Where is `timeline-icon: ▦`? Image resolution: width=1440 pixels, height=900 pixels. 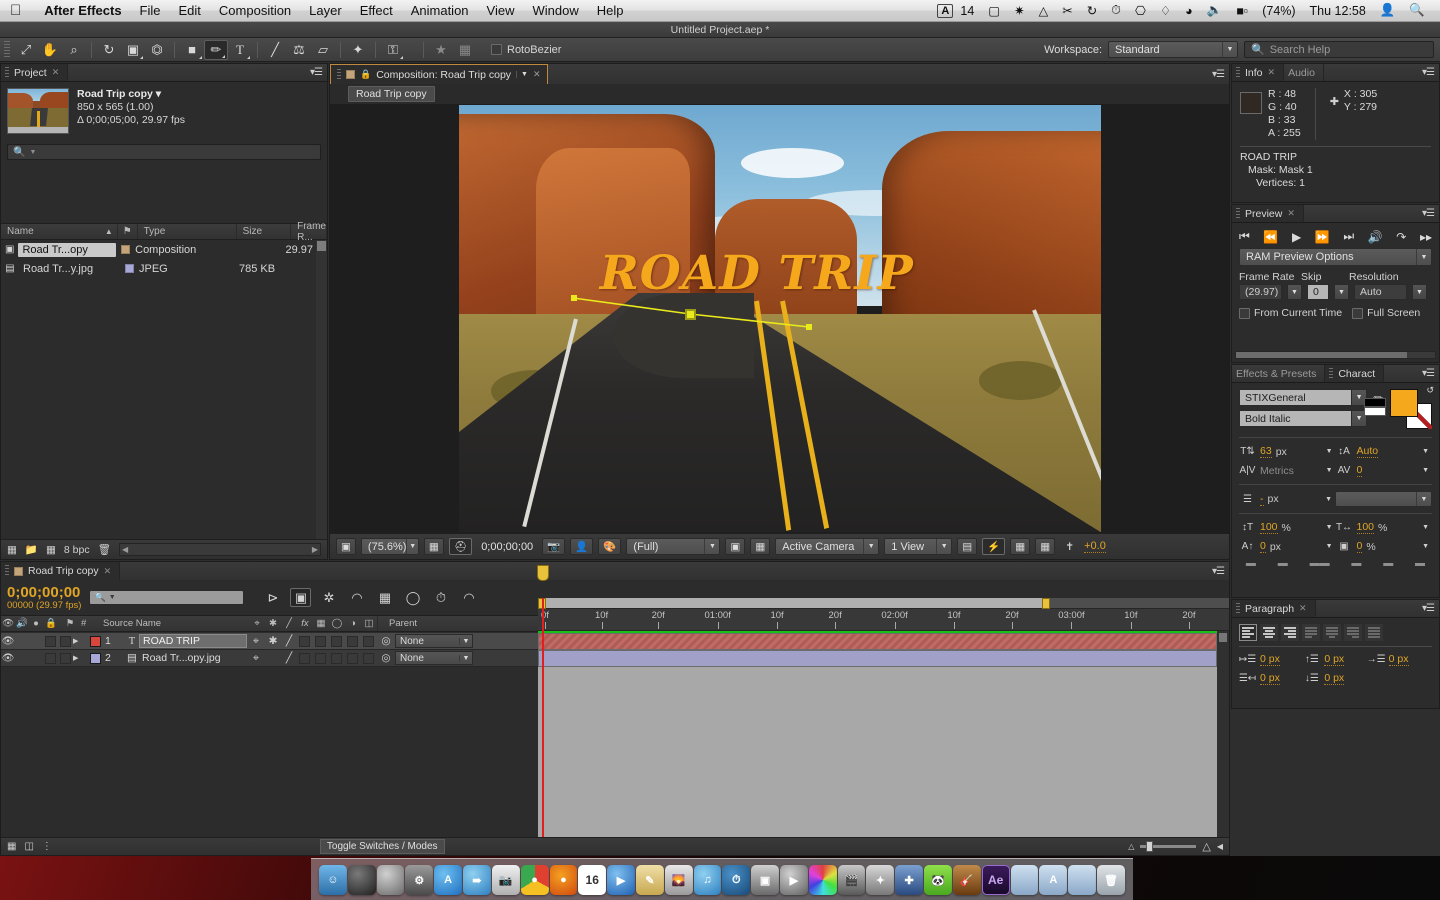
timeline-icon: ▦ is located at coordinates (1020, 546).